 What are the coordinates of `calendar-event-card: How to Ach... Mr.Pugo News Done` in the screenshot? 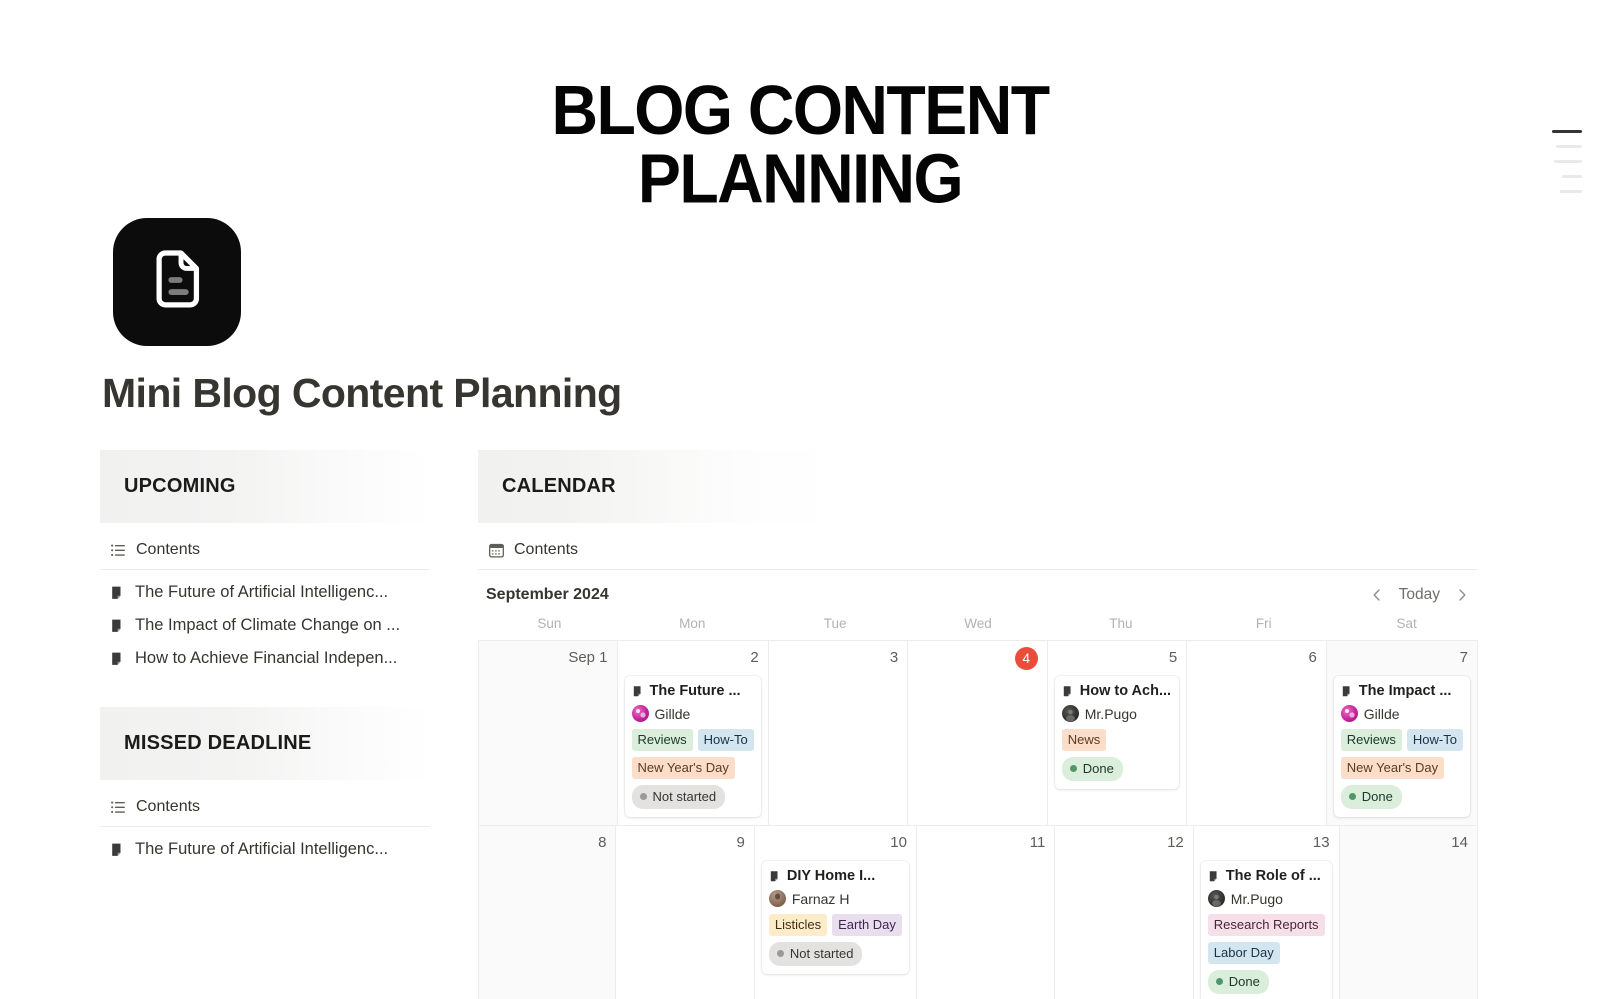 It's located at (1117, 732).